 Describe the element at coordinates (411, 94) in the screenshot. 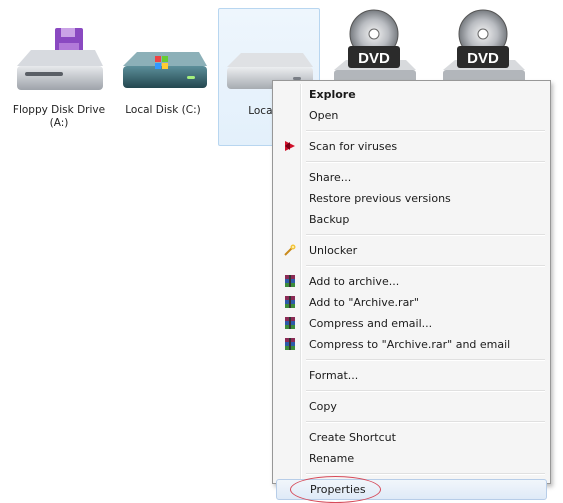

I see `menu-item-explore: Explore` at that location.